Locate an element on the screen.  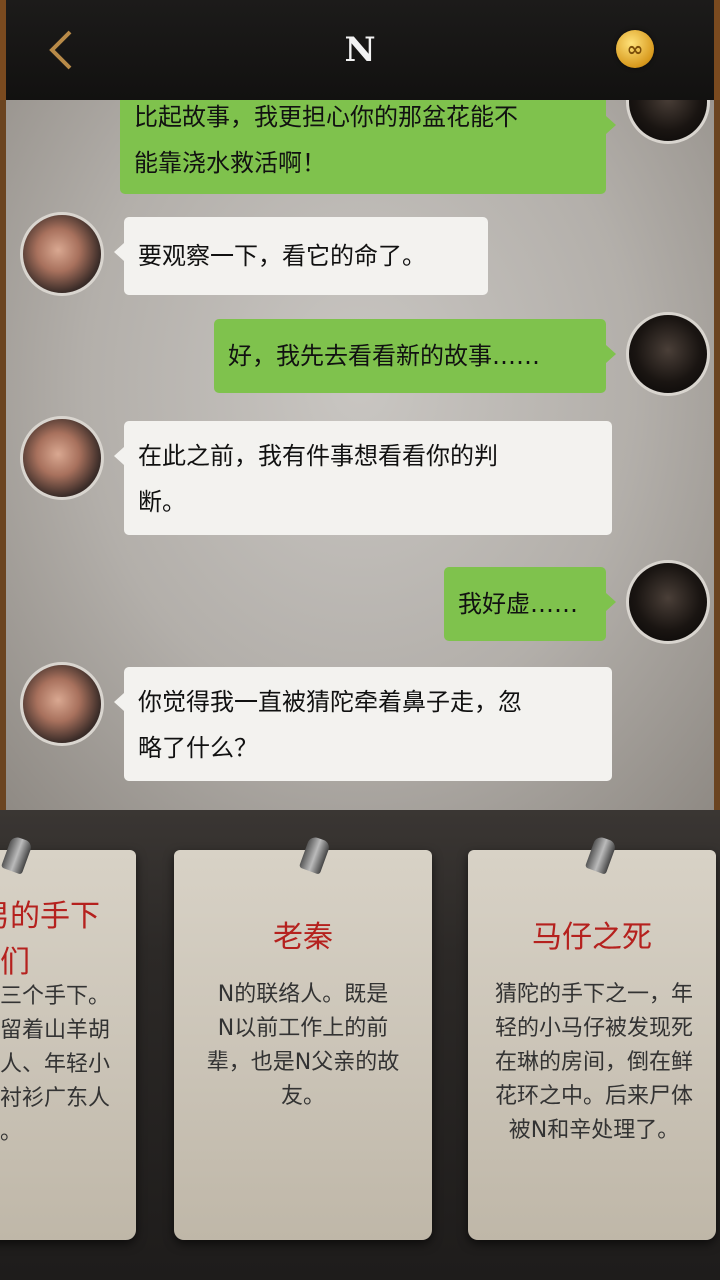
message-line: 能靠浇水救活啊！ is located at coordinates (230, 163).